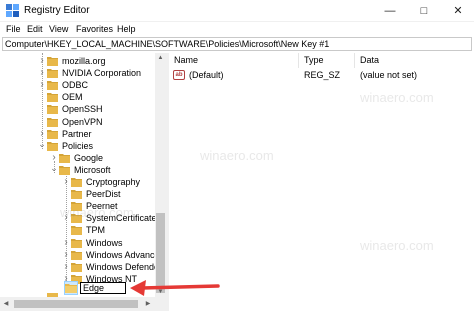  I want to click on column-header-type: Type, so click(327, 60).